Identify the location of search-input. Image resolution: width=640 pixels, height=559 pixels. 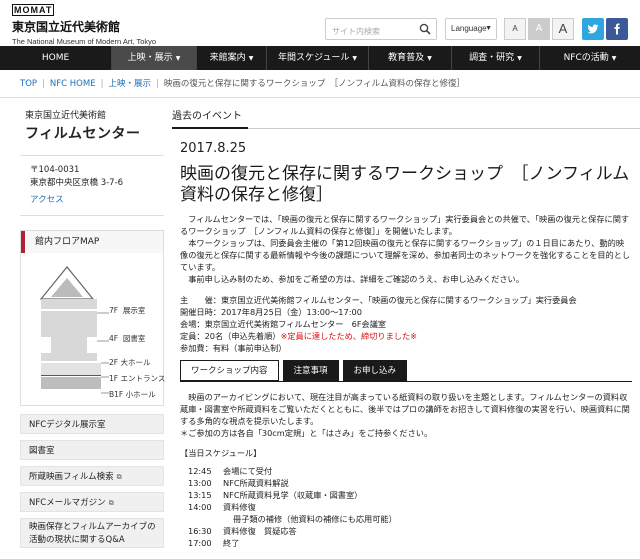
(370, 31).